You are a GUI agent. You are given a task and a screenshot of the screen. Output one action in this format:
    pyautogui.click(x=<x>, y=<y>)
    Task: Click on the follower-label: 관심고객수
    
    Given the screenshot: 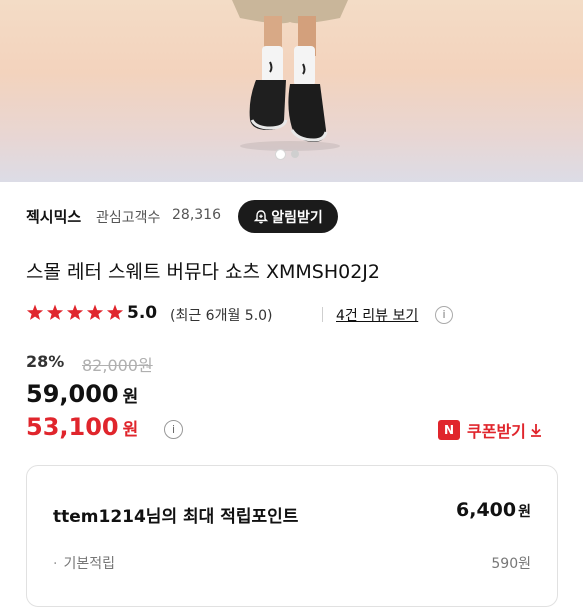 What is the action you would take?
    pyautogui.click(x=128, y=218)
    